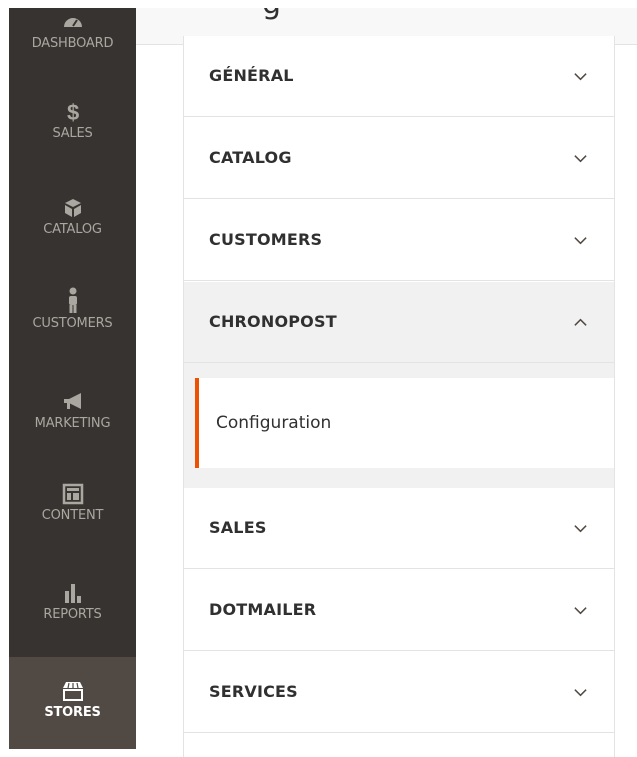 Image resolution: width=637 pixels, height=757 pixels. I want to click on dollar-icon: $, so click(72, 112).